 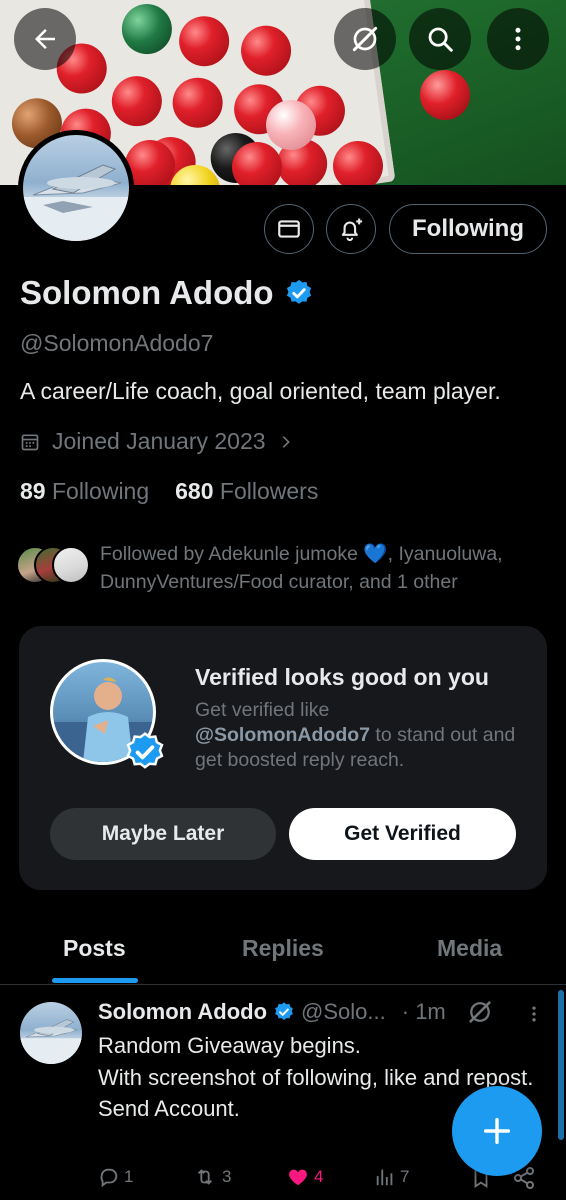 I want to click on views-chart-icon, so click(x=384, y=1177).